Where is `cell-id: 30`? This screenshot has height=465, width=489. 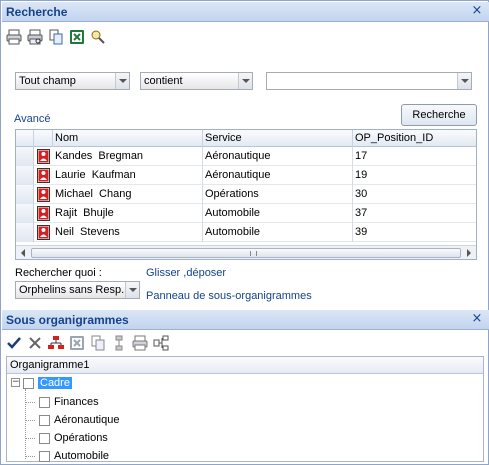 cell-id: 30 is located at coordinates (361, 194).